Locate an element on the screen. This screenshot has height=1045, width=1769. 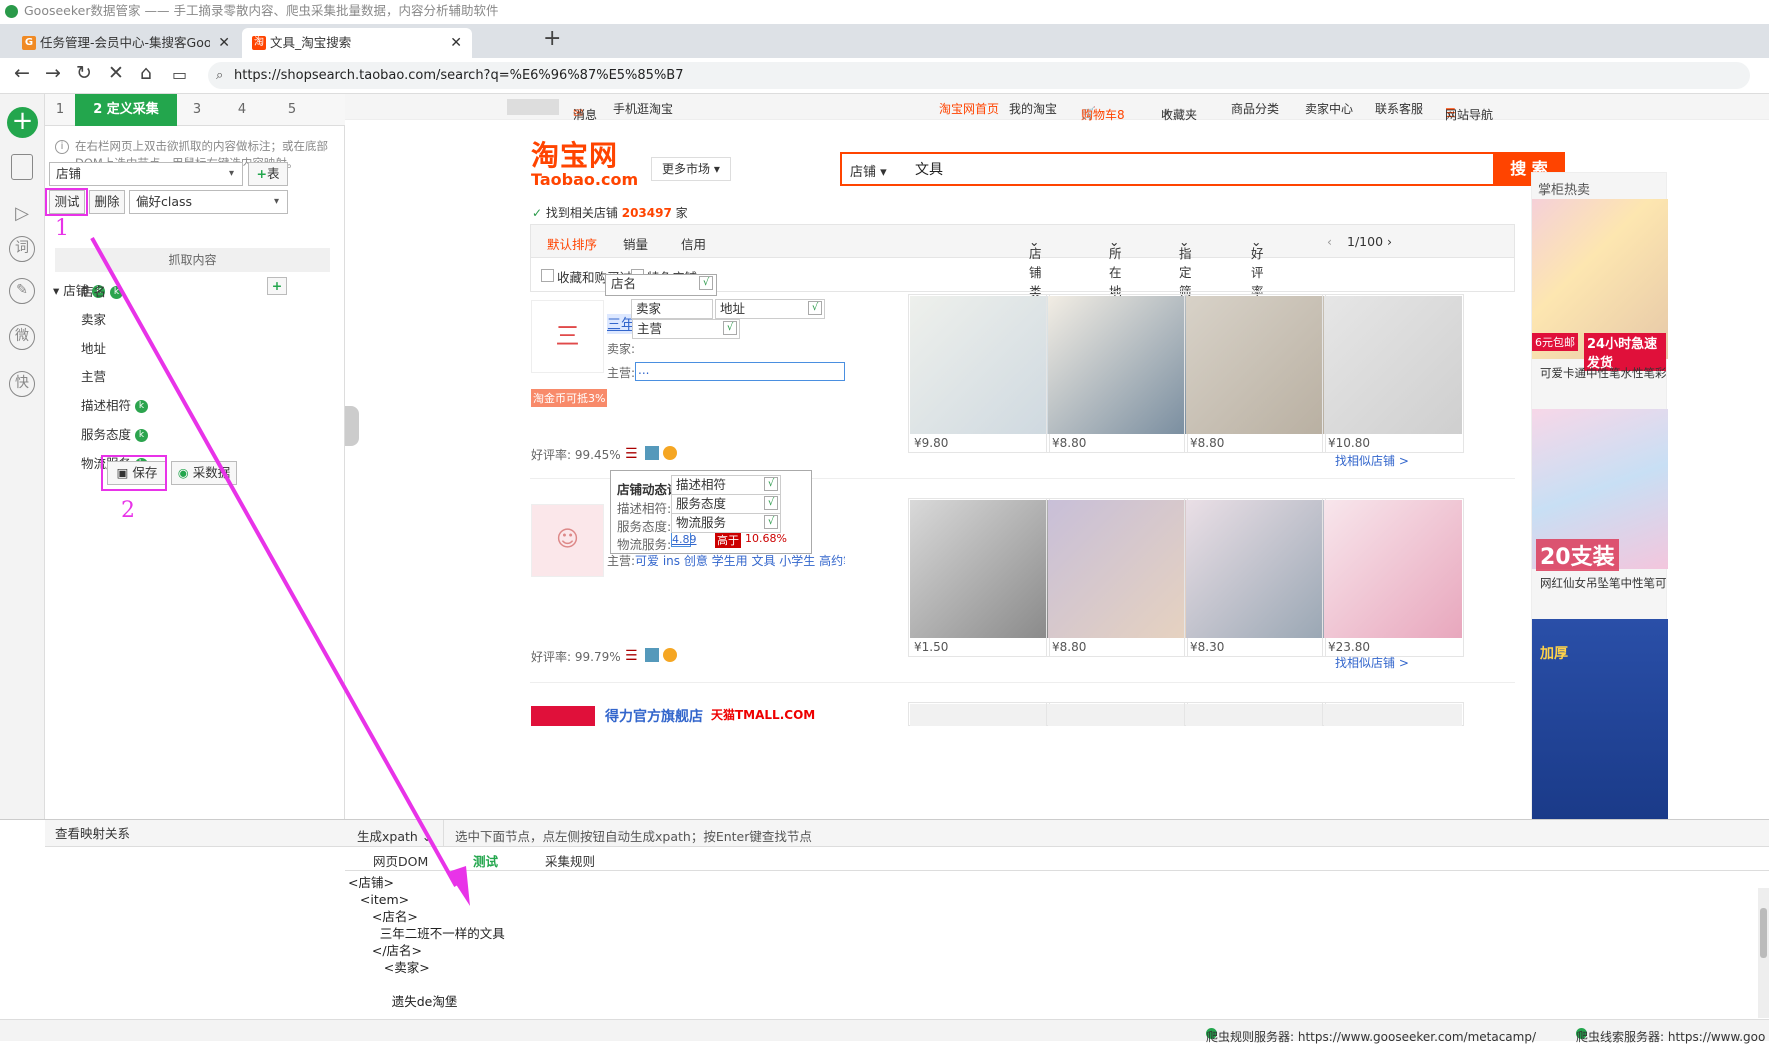
xpath-select: 生成xpath ⌄ is located at coordinates (394, 835).